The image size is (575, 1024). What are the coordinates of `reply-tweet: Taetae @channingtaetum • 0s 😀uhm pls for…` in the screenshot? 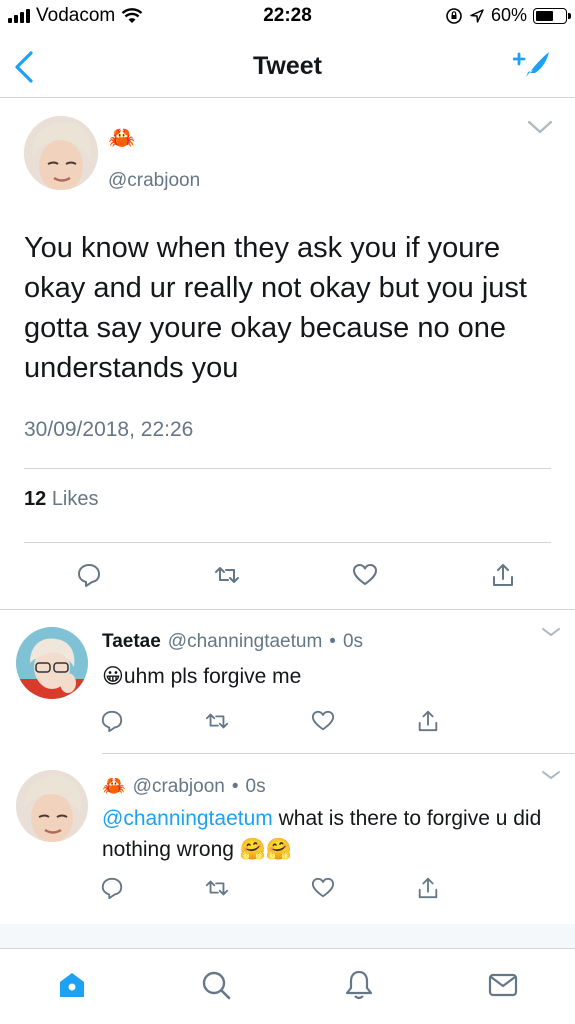 It's located at (287, 682).